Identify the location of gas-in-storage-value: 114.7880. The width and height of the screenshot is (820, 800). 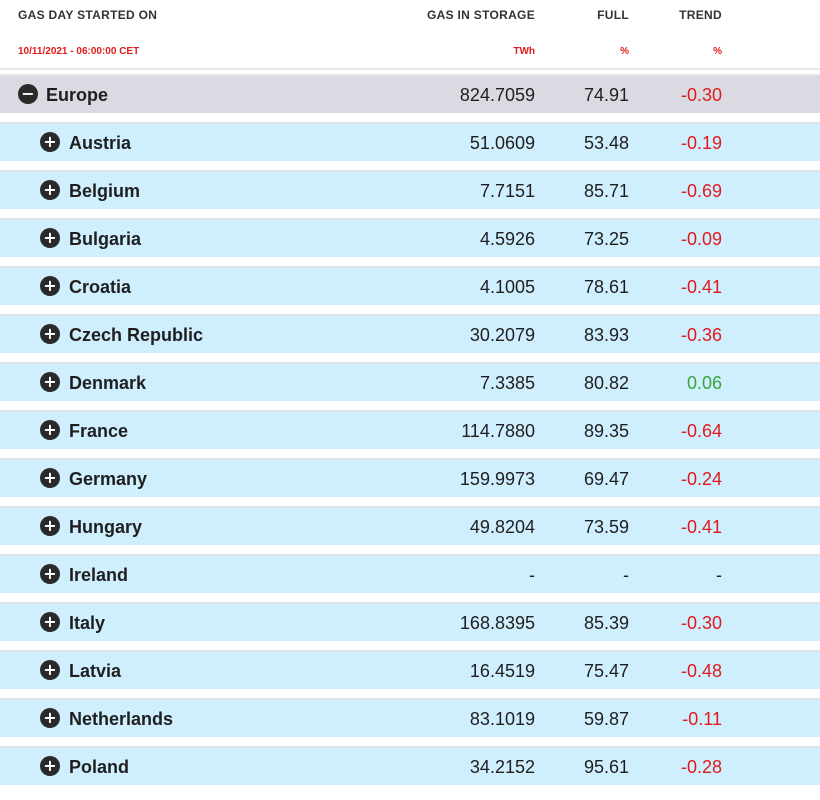
(498, 431).